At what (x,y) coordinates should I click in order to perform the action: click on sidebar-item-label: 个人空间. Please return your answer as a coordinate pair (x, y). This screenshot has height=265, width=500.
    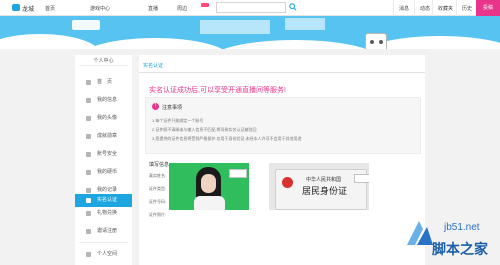
    Looking at the image, I should click on (107, 254).